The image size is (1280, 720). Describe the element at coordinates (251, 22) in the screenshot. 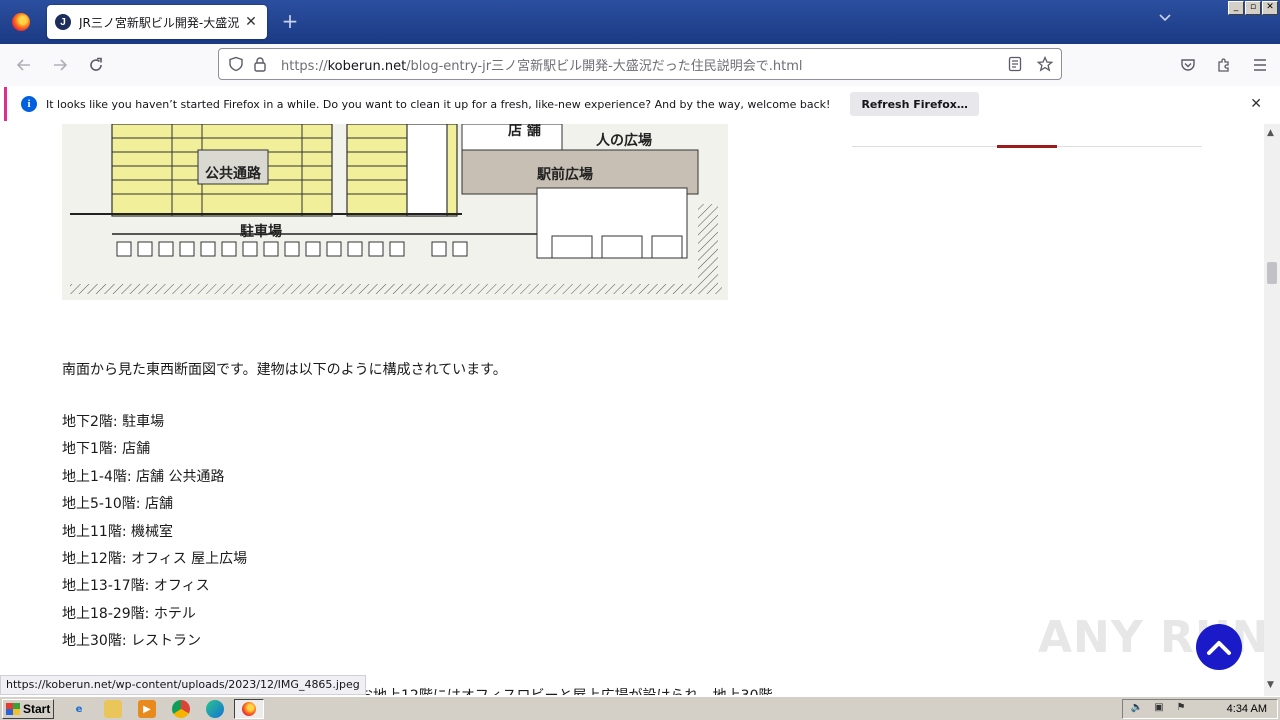

I see `tab-close-icon: ✕` at that location.